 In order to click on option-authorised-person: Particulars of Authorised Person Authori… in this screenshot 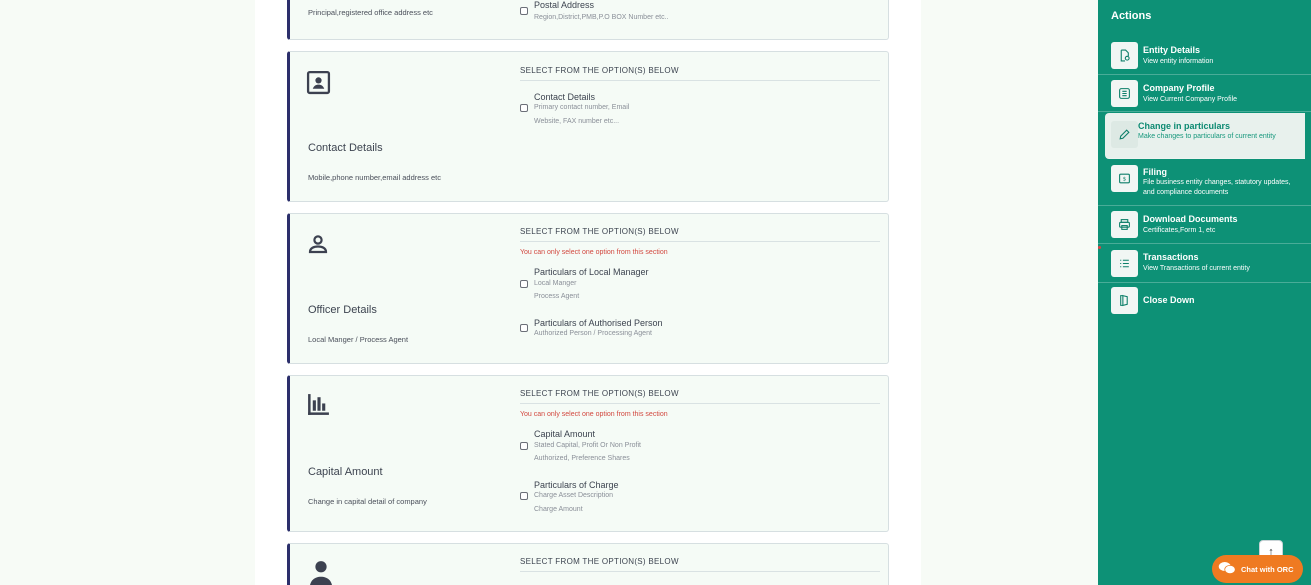, I will do `click(701, 329)`.